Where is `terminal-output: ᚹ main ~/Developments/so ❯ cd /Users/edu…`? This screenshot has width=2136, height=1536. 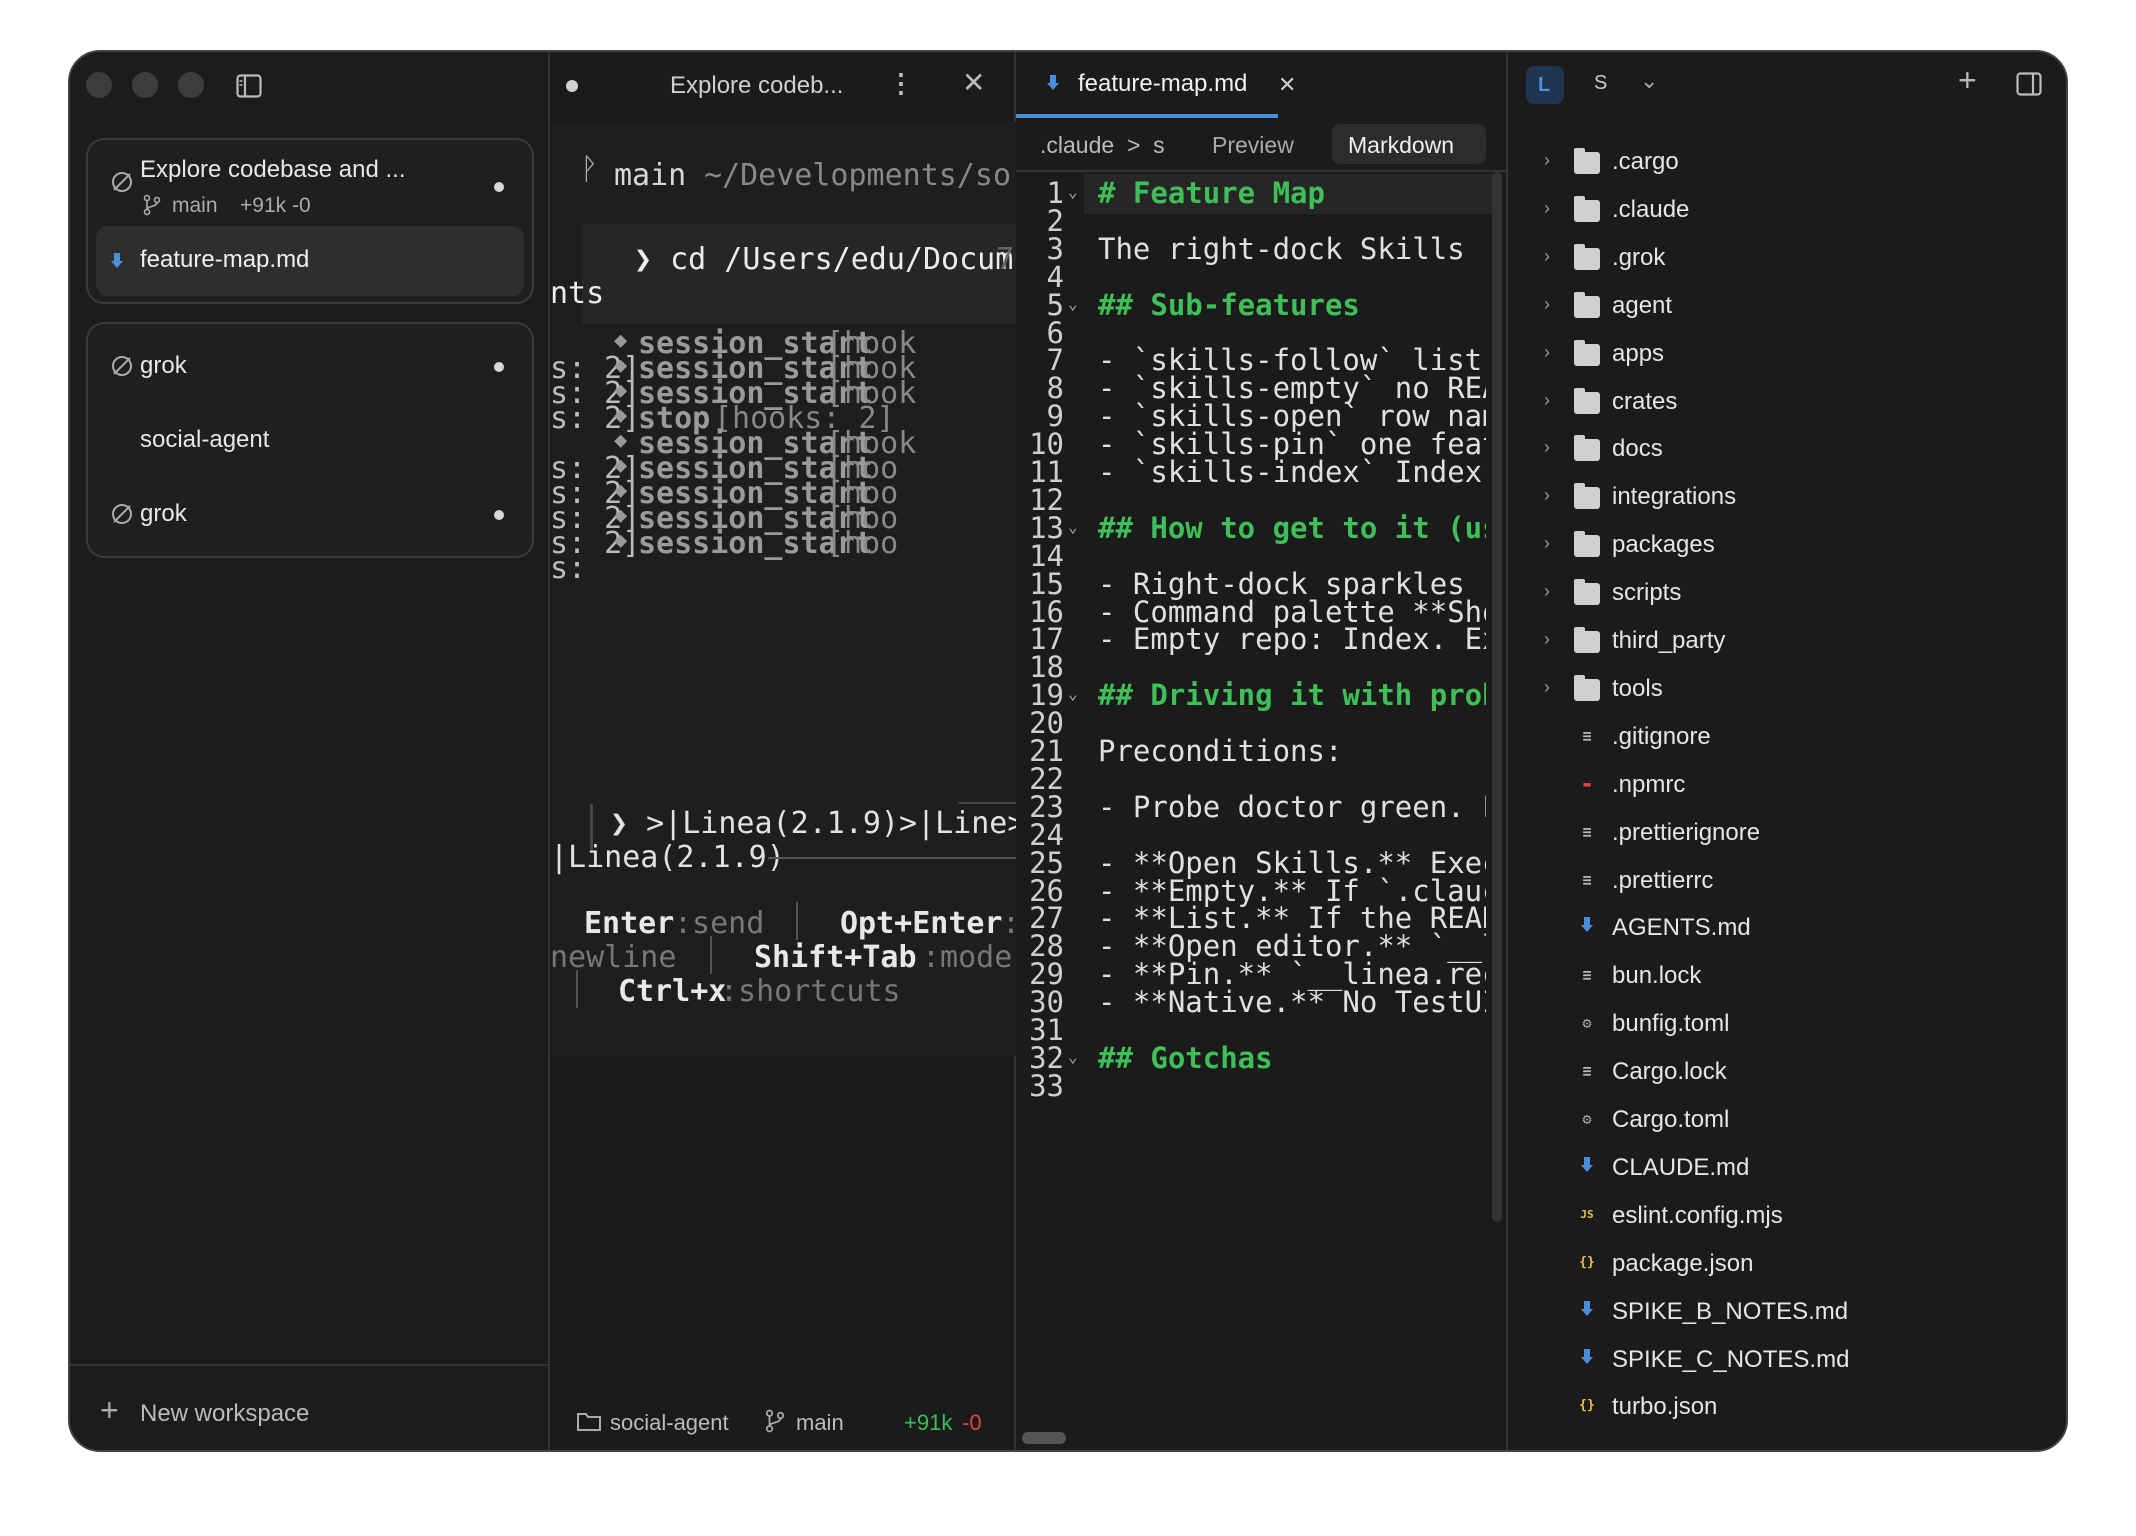 terminal-output: ᚹ main ~/Developments/so ❯ cd /Users/edu… is located at coordinates (783, 589).